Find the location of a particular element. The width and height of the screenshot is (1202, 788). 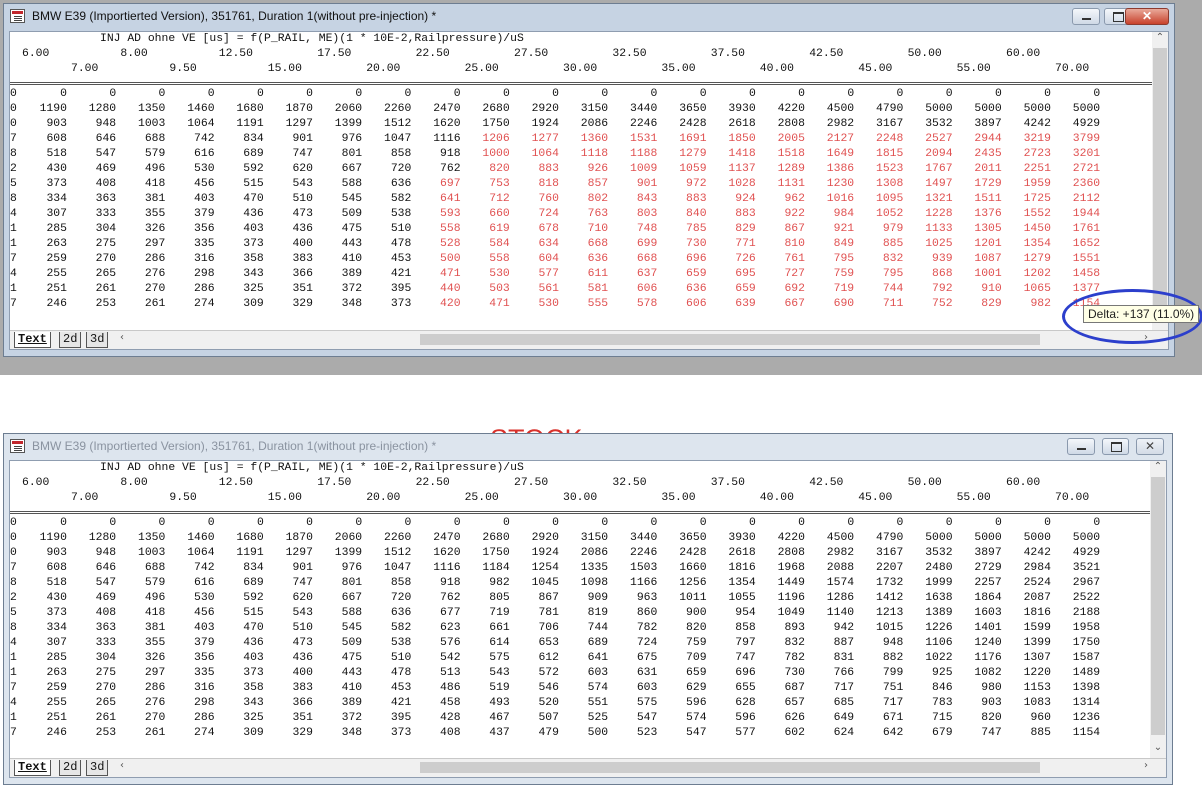

minimize-button is located at coordinates (1081, 446).